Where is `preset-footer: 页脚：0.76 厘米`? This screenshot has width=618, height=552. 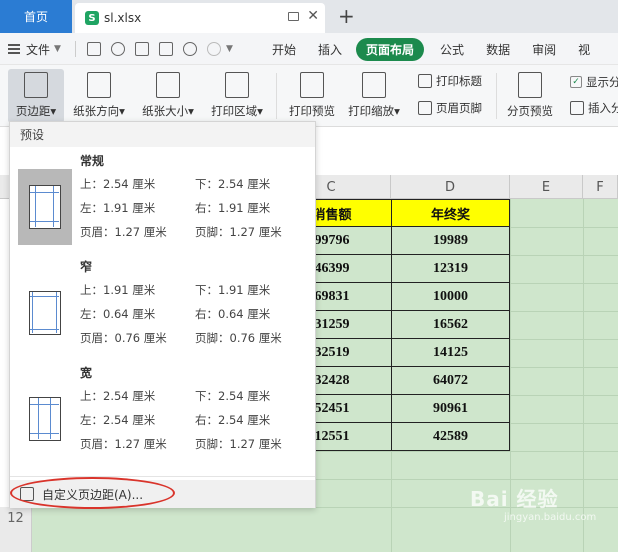 preset-footer: 页脚：0.76 厘米 is located at coordinates (238, 338).